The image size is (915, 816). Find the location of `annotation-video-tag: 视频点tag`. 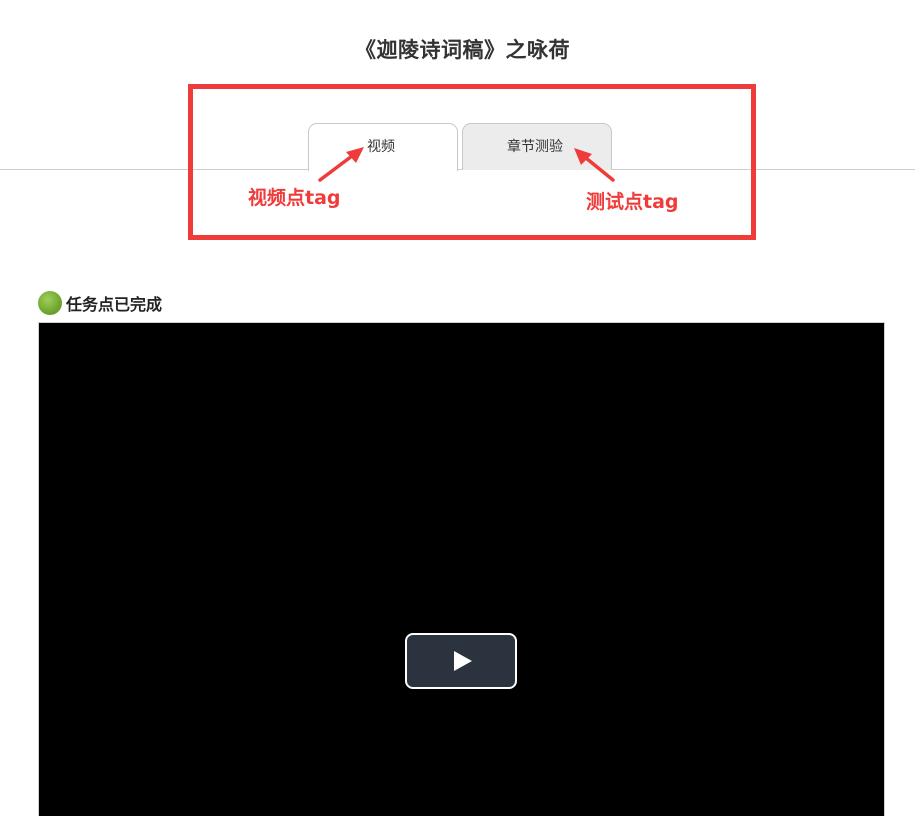

annotation-video-tag: 视频点tag is located at coordinates (294, 198).